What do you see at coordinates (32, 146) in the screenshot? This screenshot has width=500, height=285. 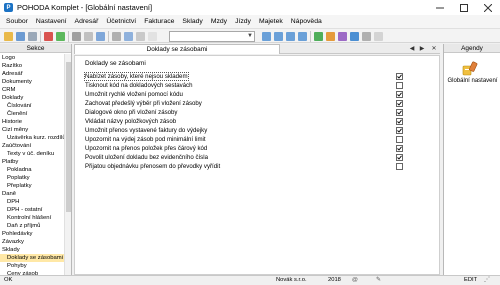 I see `sekce-item: Zaúčtování` at bounding box center [32, 146].